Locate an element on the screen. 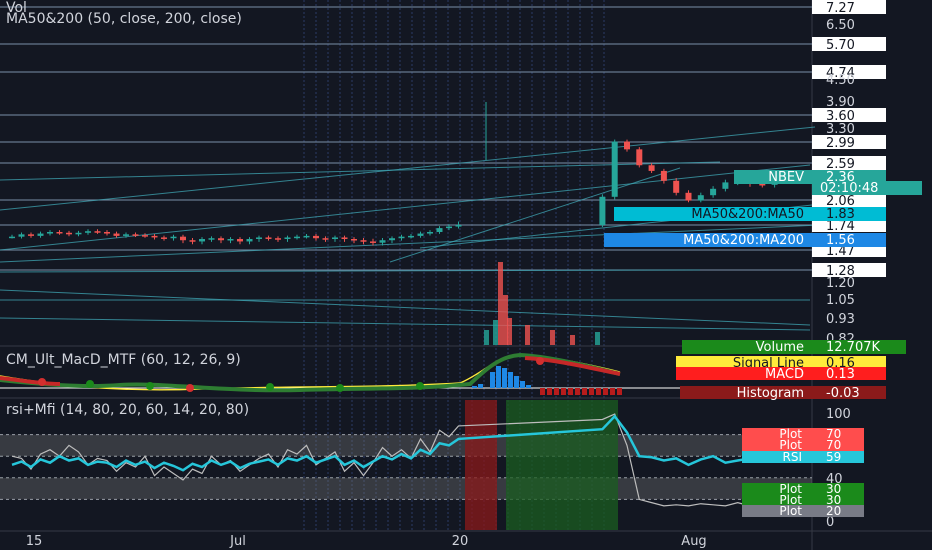 The image size is (932, 550). macd-tag-label: MACD is located at coordinates (784, 374).